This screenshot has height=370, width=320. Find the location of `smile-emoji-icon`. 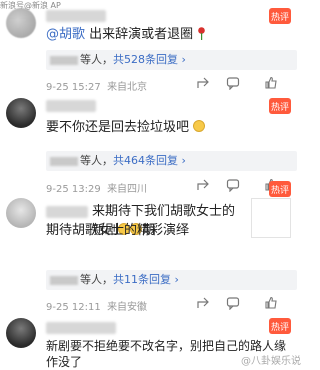

smile-emoji-icon is located at coordinates (199, 126).